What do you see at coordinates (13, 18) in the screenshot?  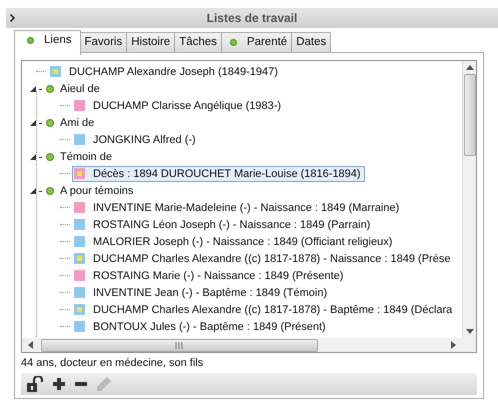 I see `chevron-icon` at bounding box center [13, 18].